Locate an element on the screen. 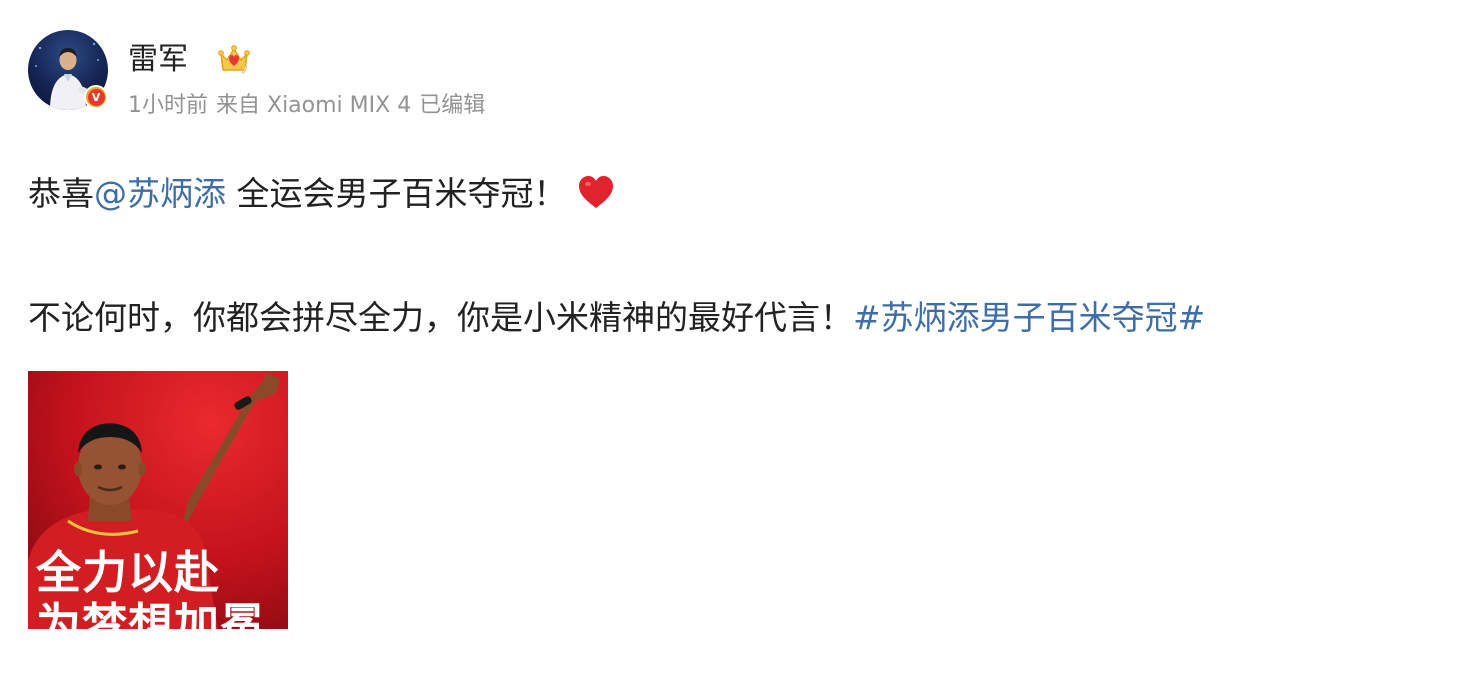  post-text-line-1: 恭喜@苏炳添 全运会男子百米夺冠！ is located at coordinates (321, 194).